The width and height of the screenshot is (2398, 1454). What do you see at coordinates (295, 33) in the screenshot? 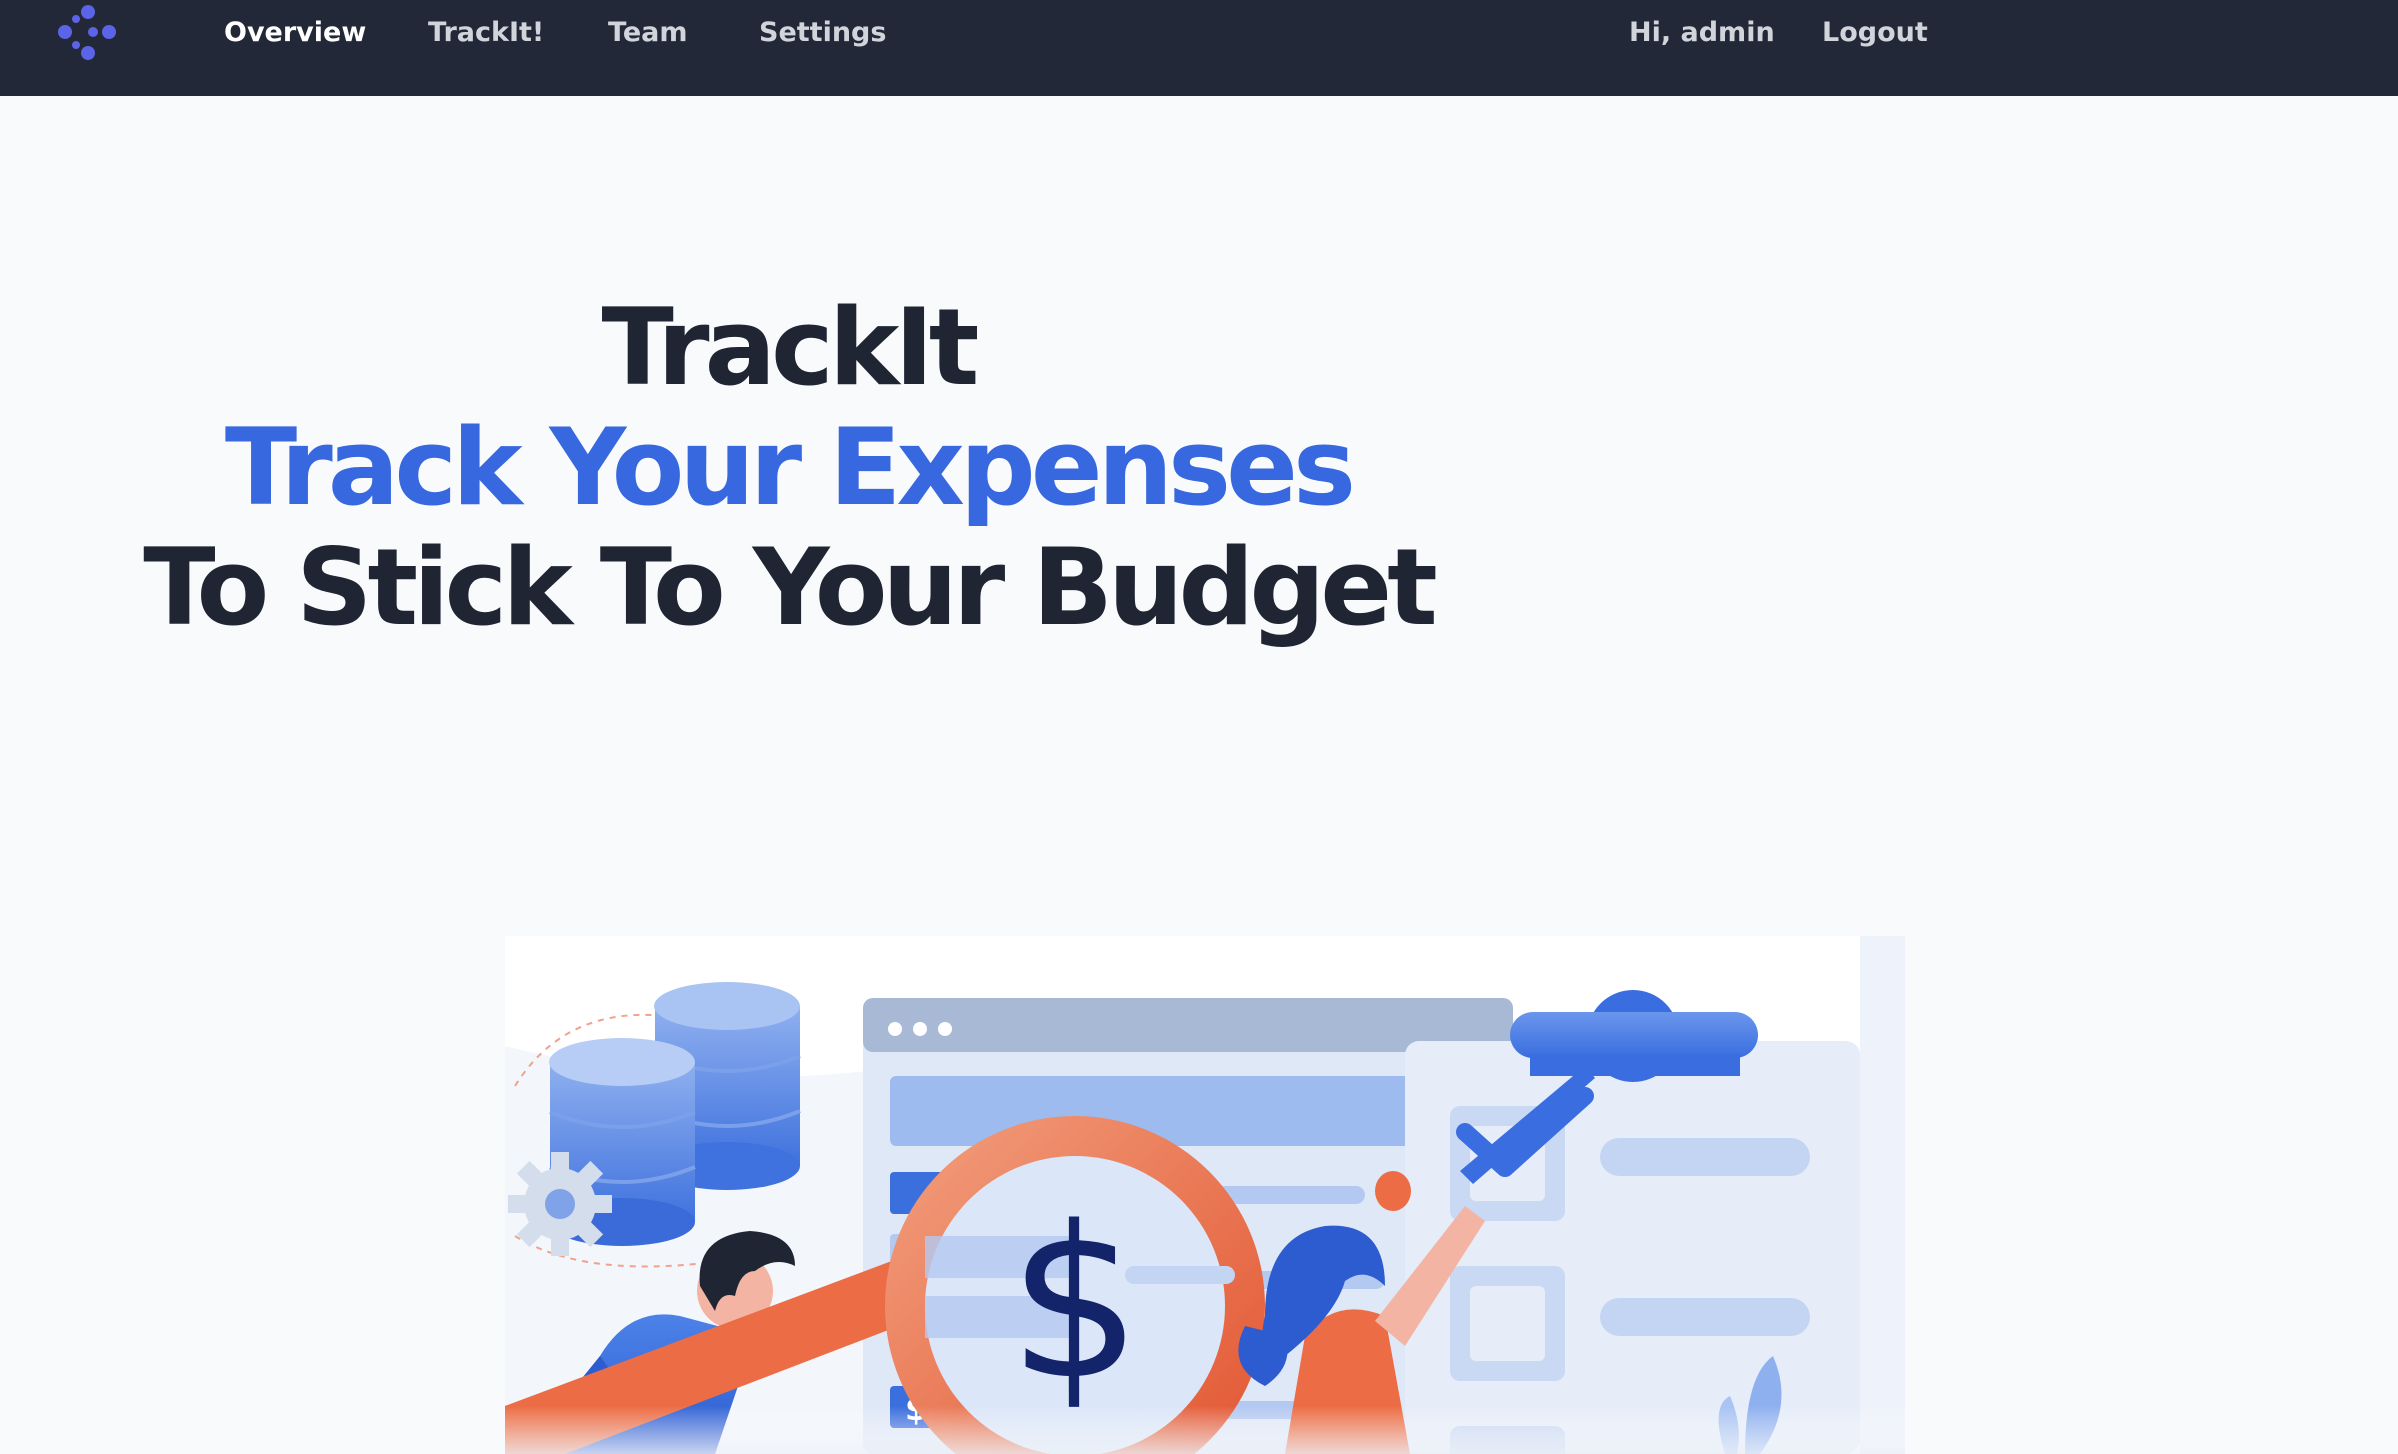
I see `nav-link-overview: Overview` at bounding box center [295, 33].